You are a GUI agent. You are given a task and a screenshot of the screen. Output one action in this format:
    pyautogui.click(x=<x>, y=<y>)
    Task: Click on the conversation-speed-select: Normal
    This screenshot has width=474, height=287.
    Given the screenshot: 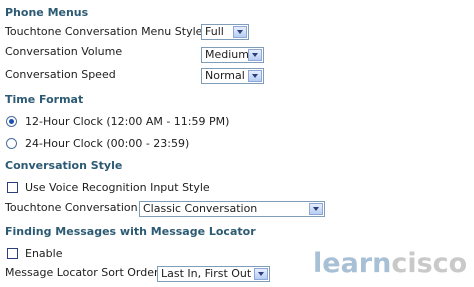 What is the action you would take?
    pyautogui.click(x=232, y=76)
    